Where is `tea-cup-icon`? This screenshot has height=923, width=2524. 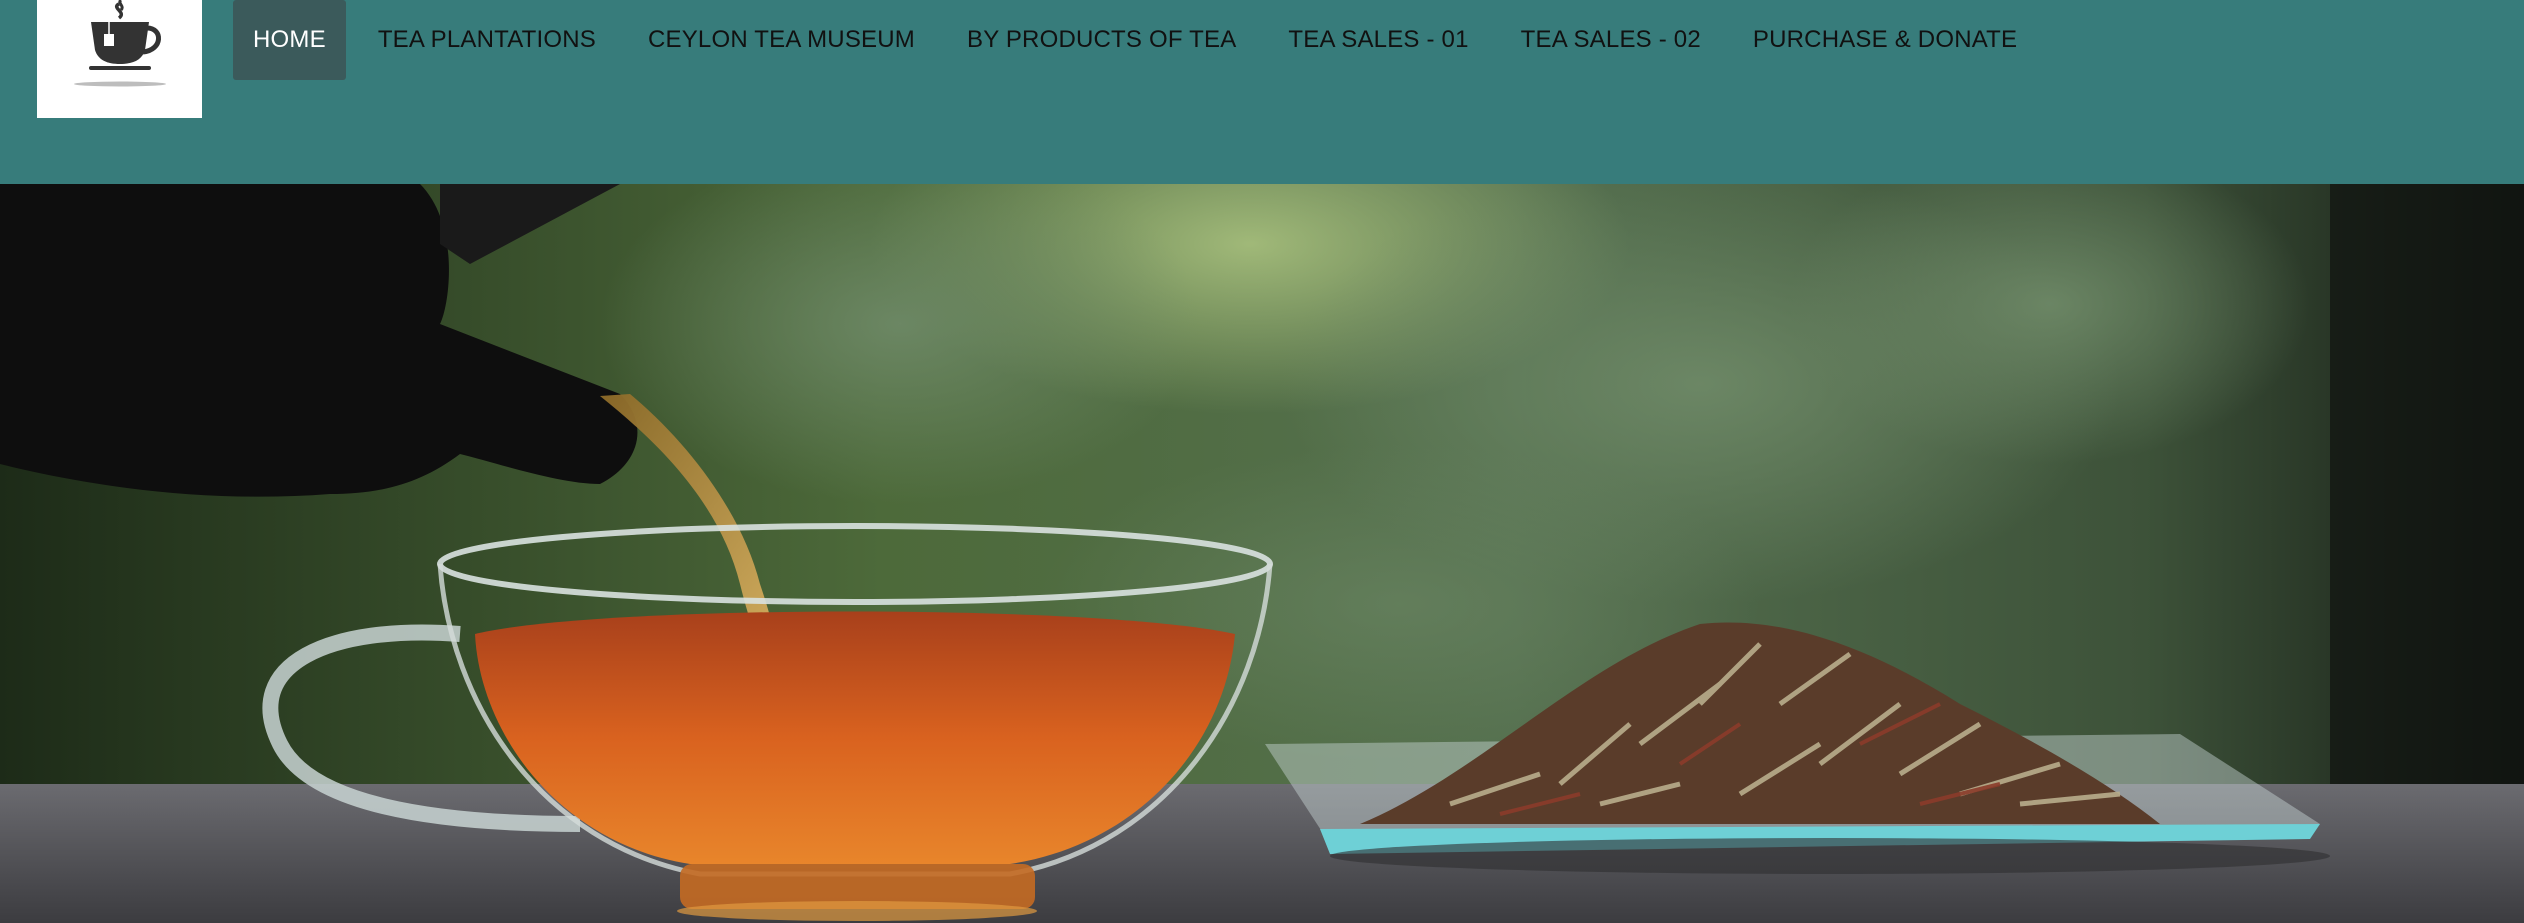 tea-cup-icon is located at coordinates (120, 43).